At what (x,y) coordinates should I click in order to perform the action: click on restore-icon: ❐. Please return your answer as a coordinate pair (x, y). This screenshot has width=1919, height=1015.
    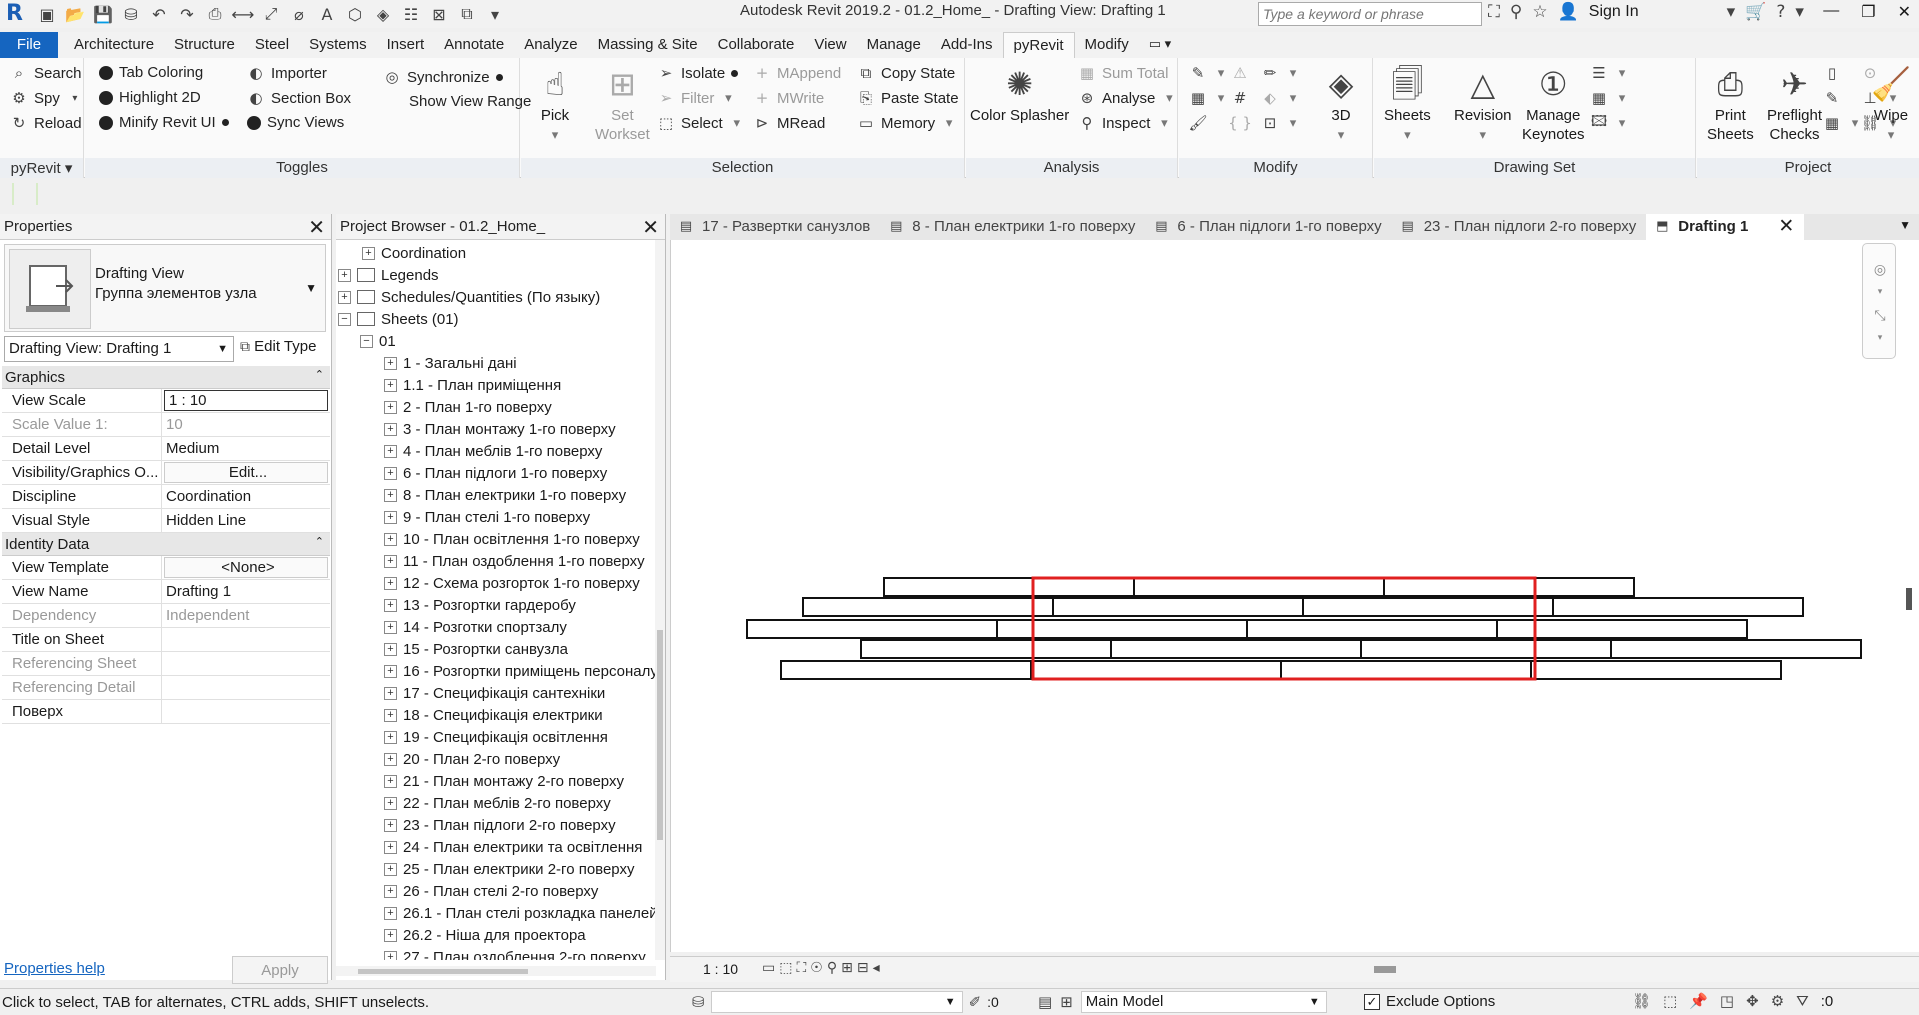
    Looking at the image, I should click on (1868, 12).